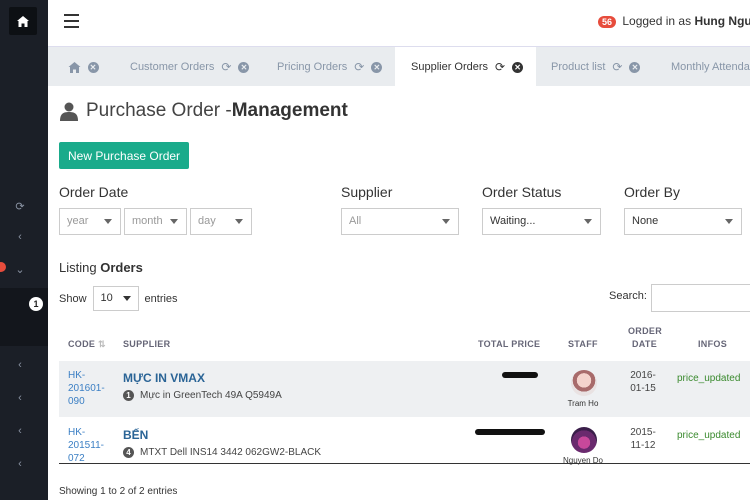 This screenshot has width=750, height=500. What do you see at coordinates (24, 250) in the screenshot?
I see `sidebar: ⟳ ‹ ⌄ 1 ‹ ‹ ‹ ‹` at bounding box center [24, 250].